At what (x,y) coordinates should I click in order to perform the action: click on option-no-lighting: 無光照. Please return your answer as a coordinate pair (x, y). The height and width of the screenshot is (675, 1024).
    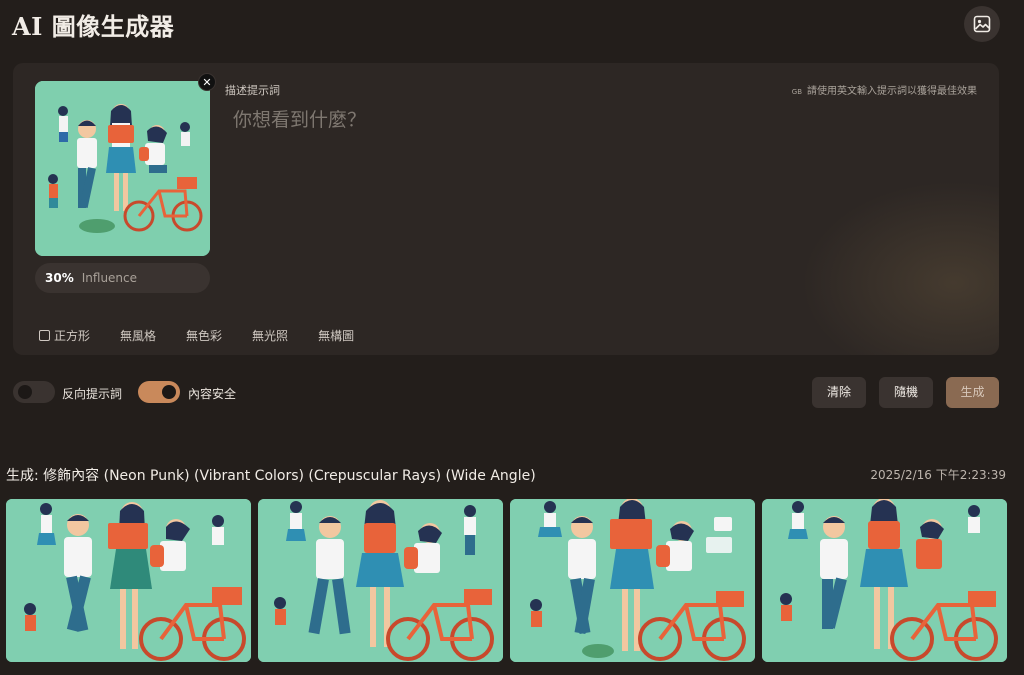
    Looking at the image, I should click on (270, 335).